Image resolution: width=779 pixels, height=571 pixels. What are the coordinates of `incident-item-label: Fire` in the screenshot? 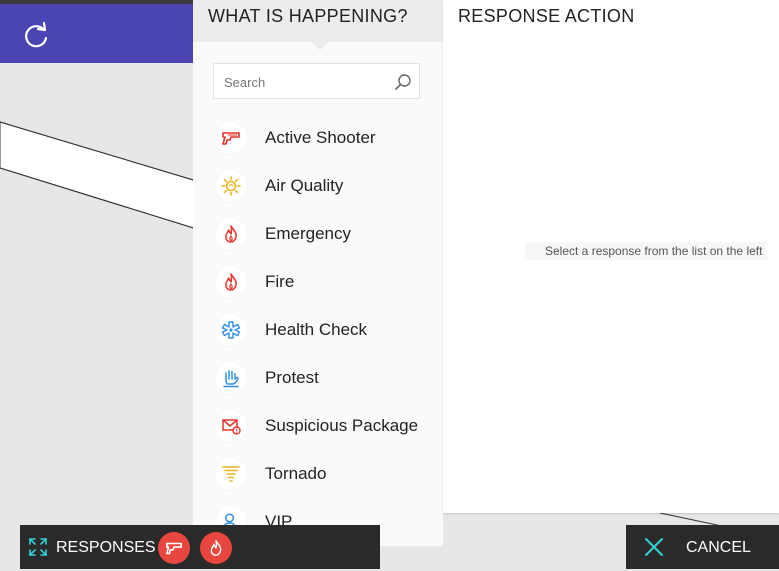 It's located at (280, 281).